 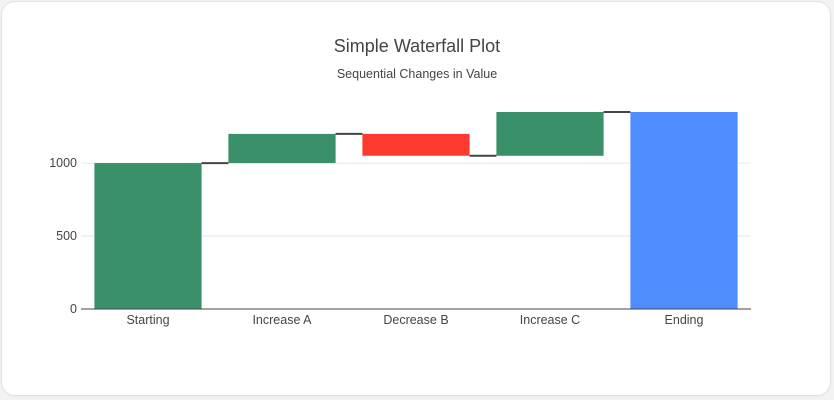 What do you see at coordinates (282, 320) in the screenshot?
I see `x-tick-label: Increase A` at bounding box center [282, 320].